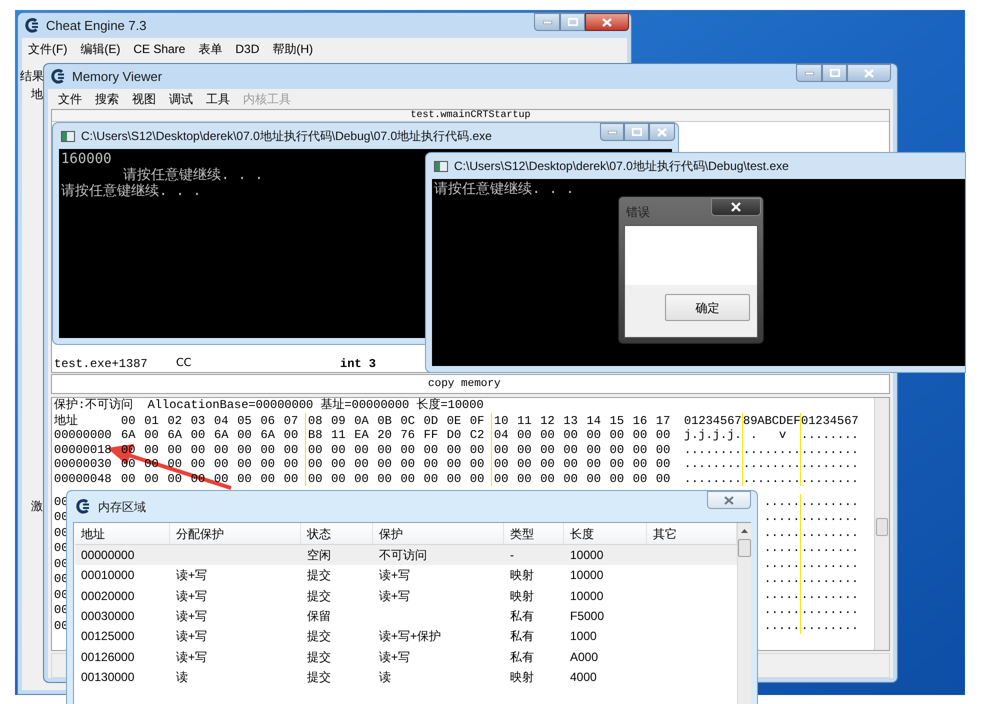  Describe the element at coordinates (713, 420) in the screenshot. I see `column-header: 01234567` at that location.